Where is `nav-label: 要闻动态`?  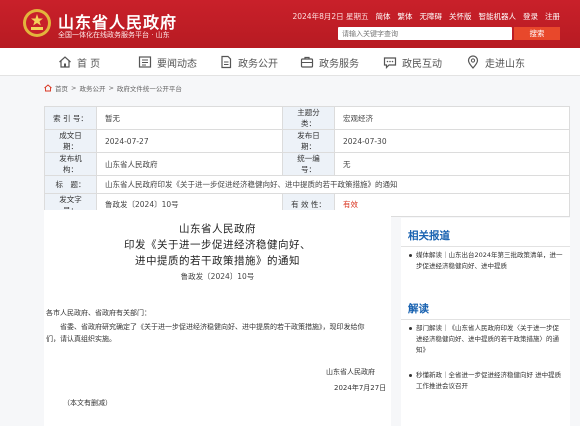 nav-label: 要闻动态 is located at coordinates (177, 64).